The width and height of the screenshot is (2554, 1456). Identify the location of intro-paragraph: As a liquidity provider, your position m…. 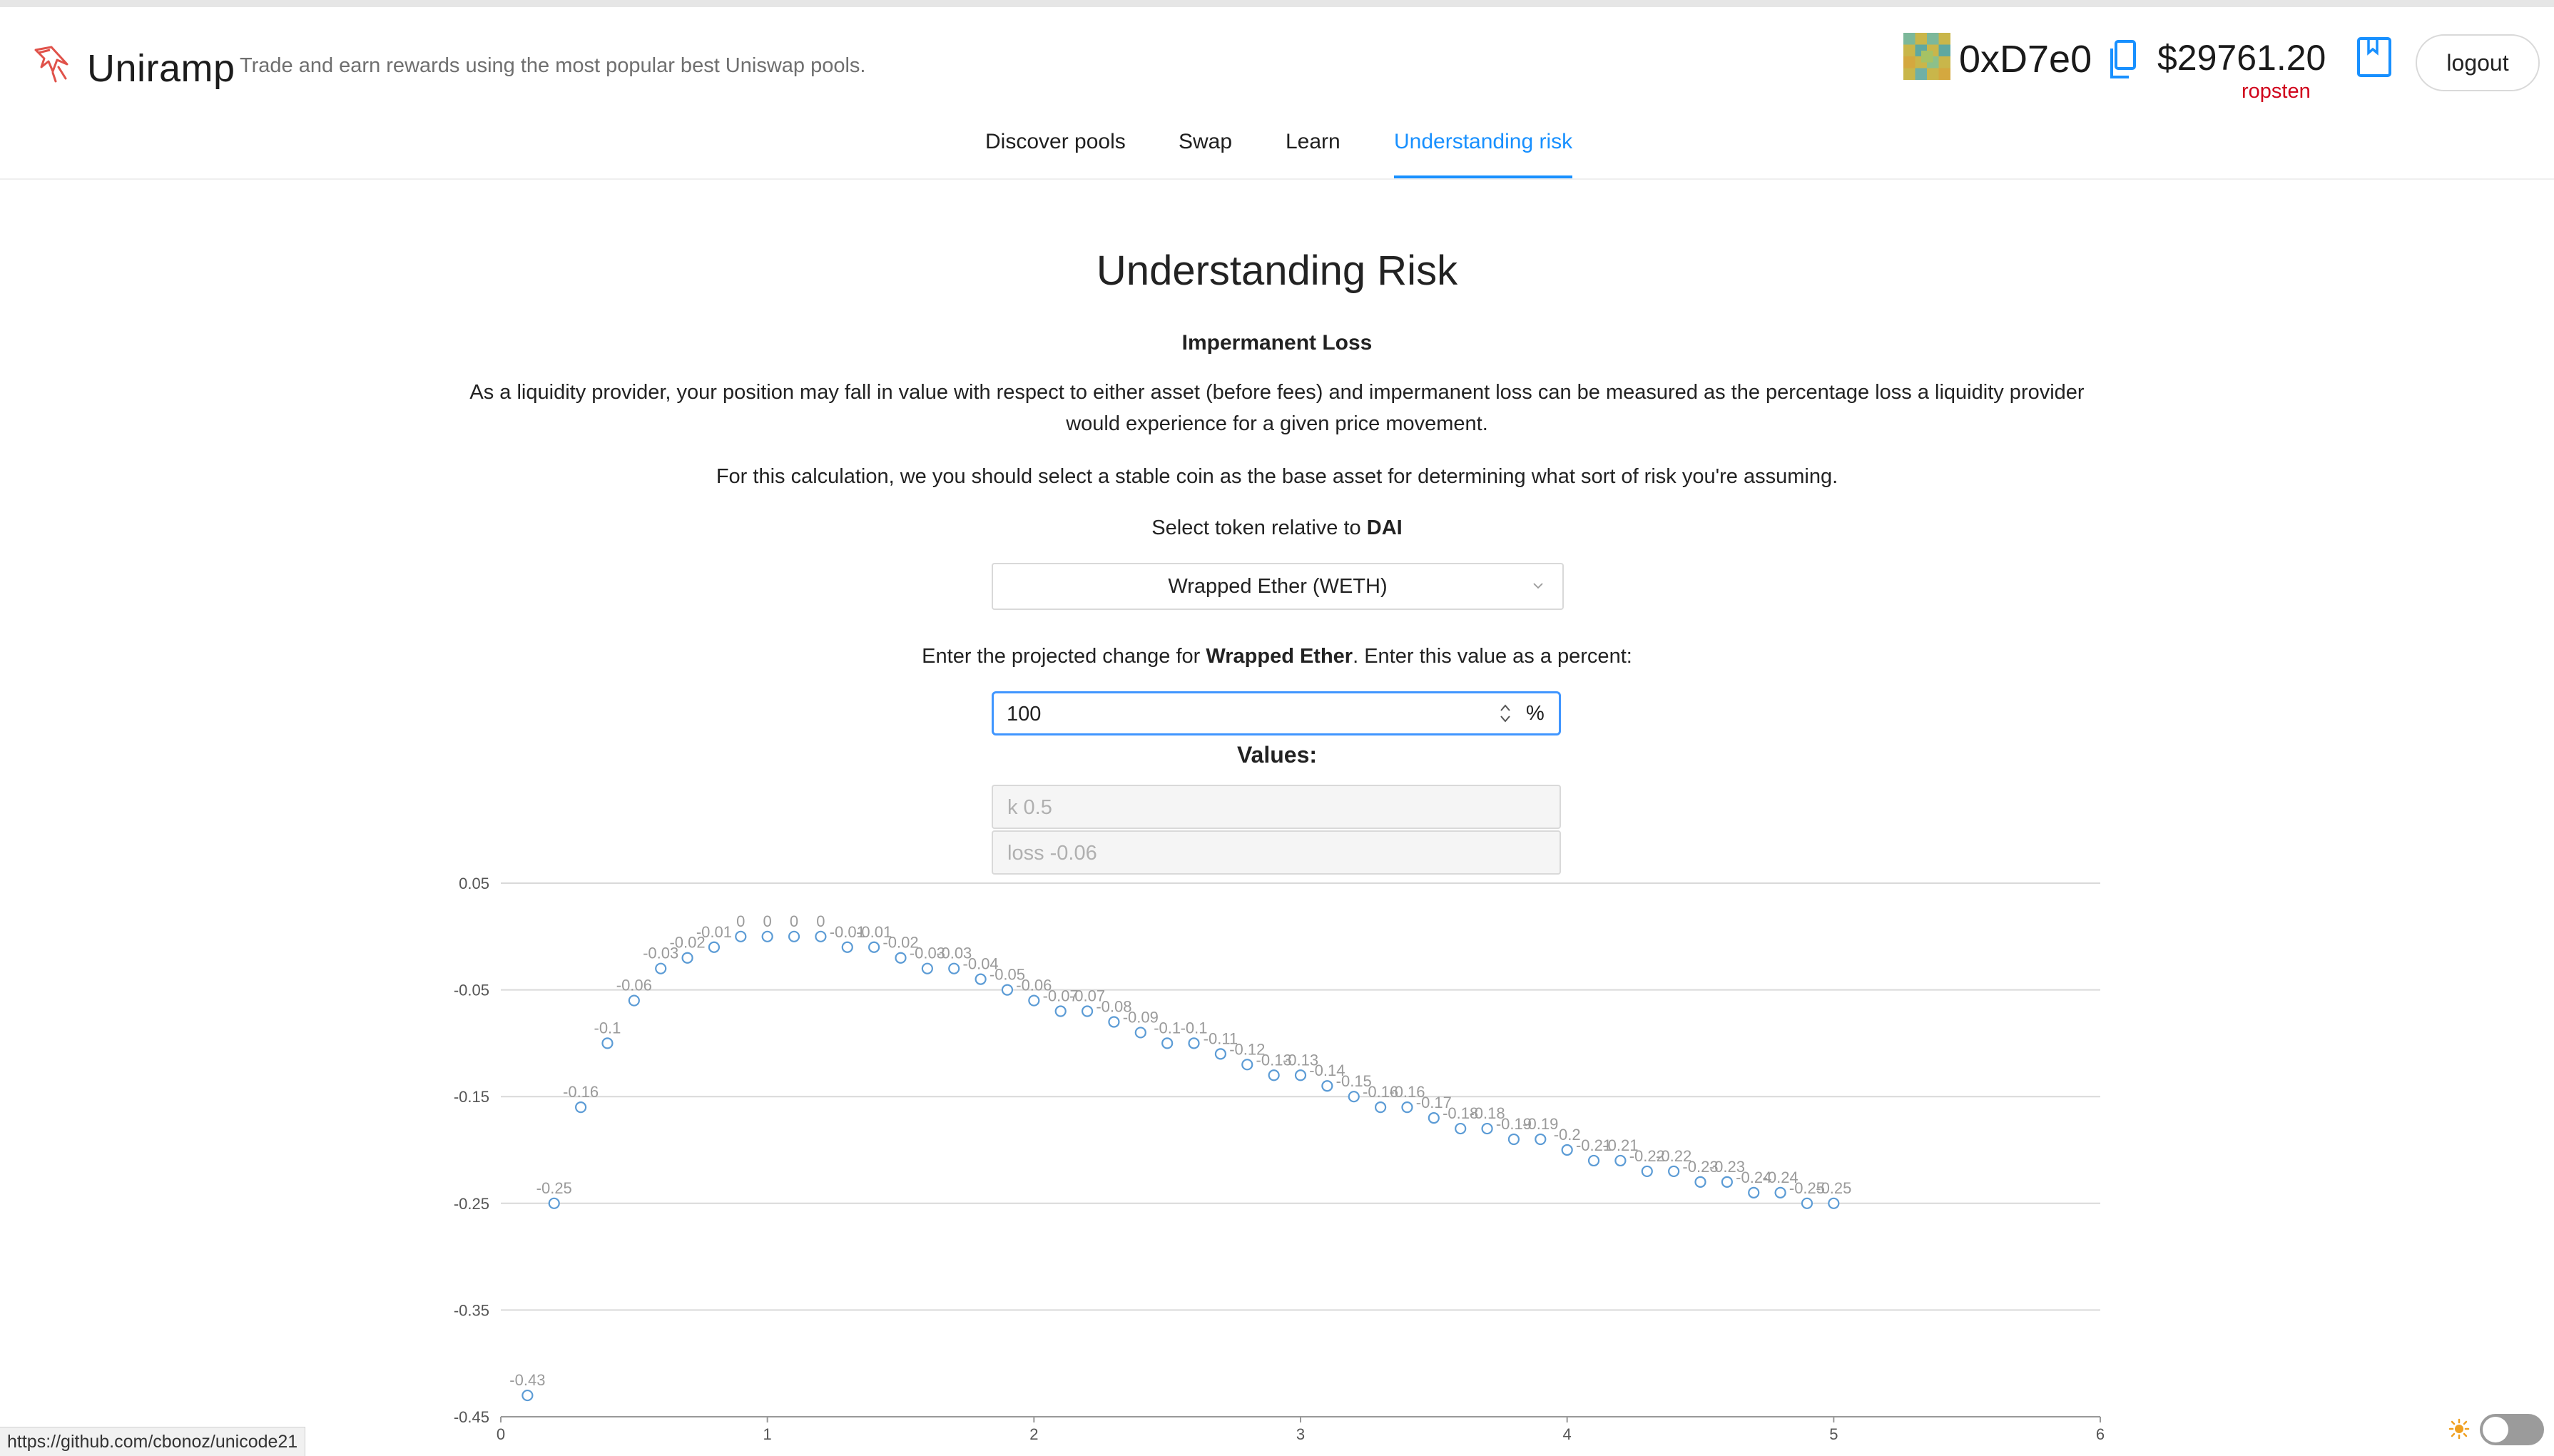
(1277, 408).